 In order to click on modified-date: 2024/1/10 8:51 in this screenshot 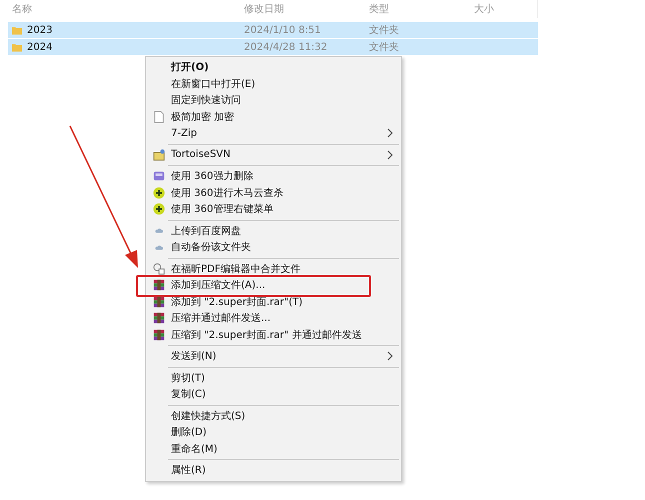, I will do `click(283, 30)`.